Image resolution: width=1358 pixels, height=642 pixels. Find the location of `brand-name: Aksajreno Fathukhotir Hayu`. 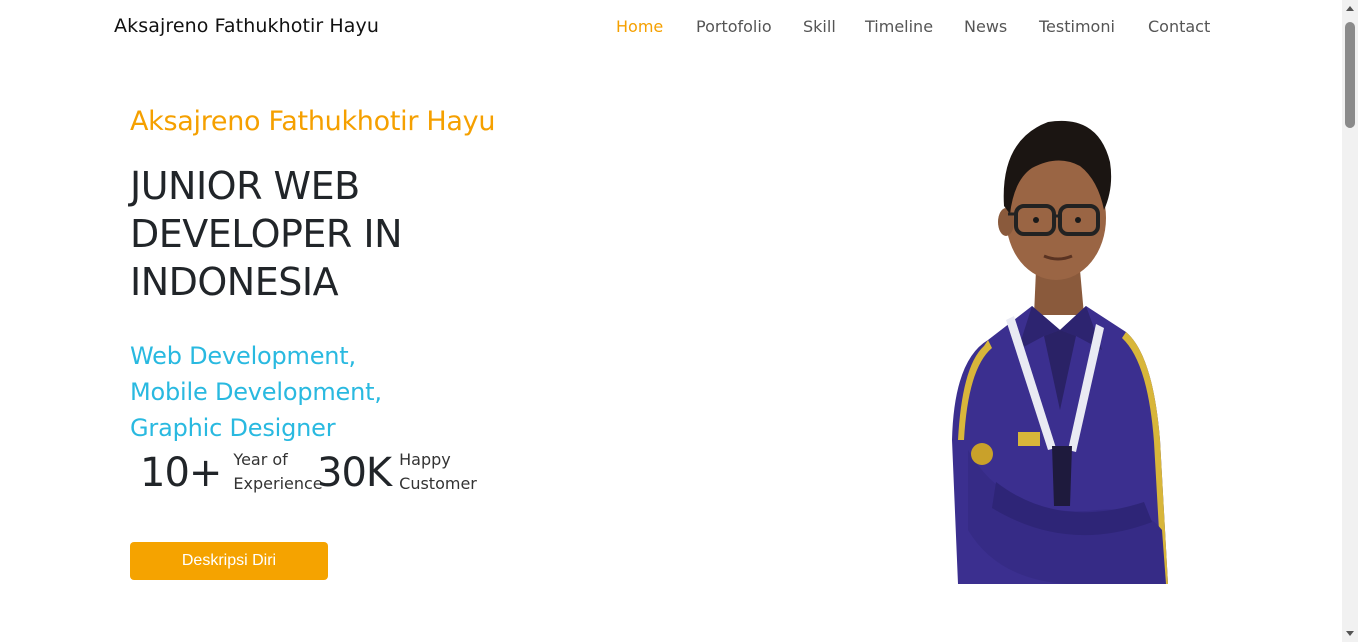

brand-name: Aksajreno Fathukhotir Hayu is located at coordinates (246, 26).